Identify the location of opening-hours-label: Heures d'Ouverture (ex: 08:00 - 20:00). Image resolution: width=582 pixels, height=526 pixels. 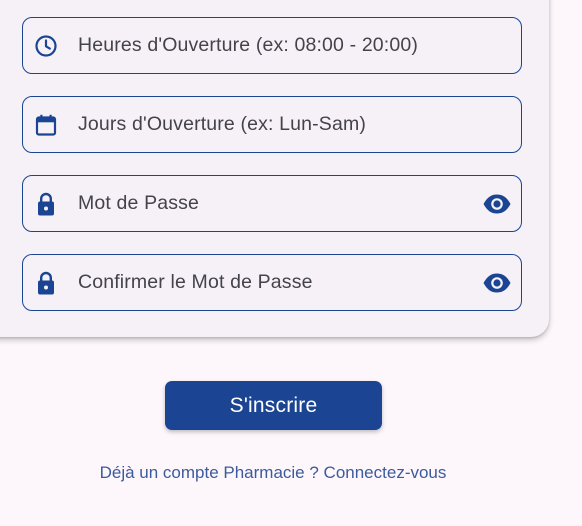
(248, 45).